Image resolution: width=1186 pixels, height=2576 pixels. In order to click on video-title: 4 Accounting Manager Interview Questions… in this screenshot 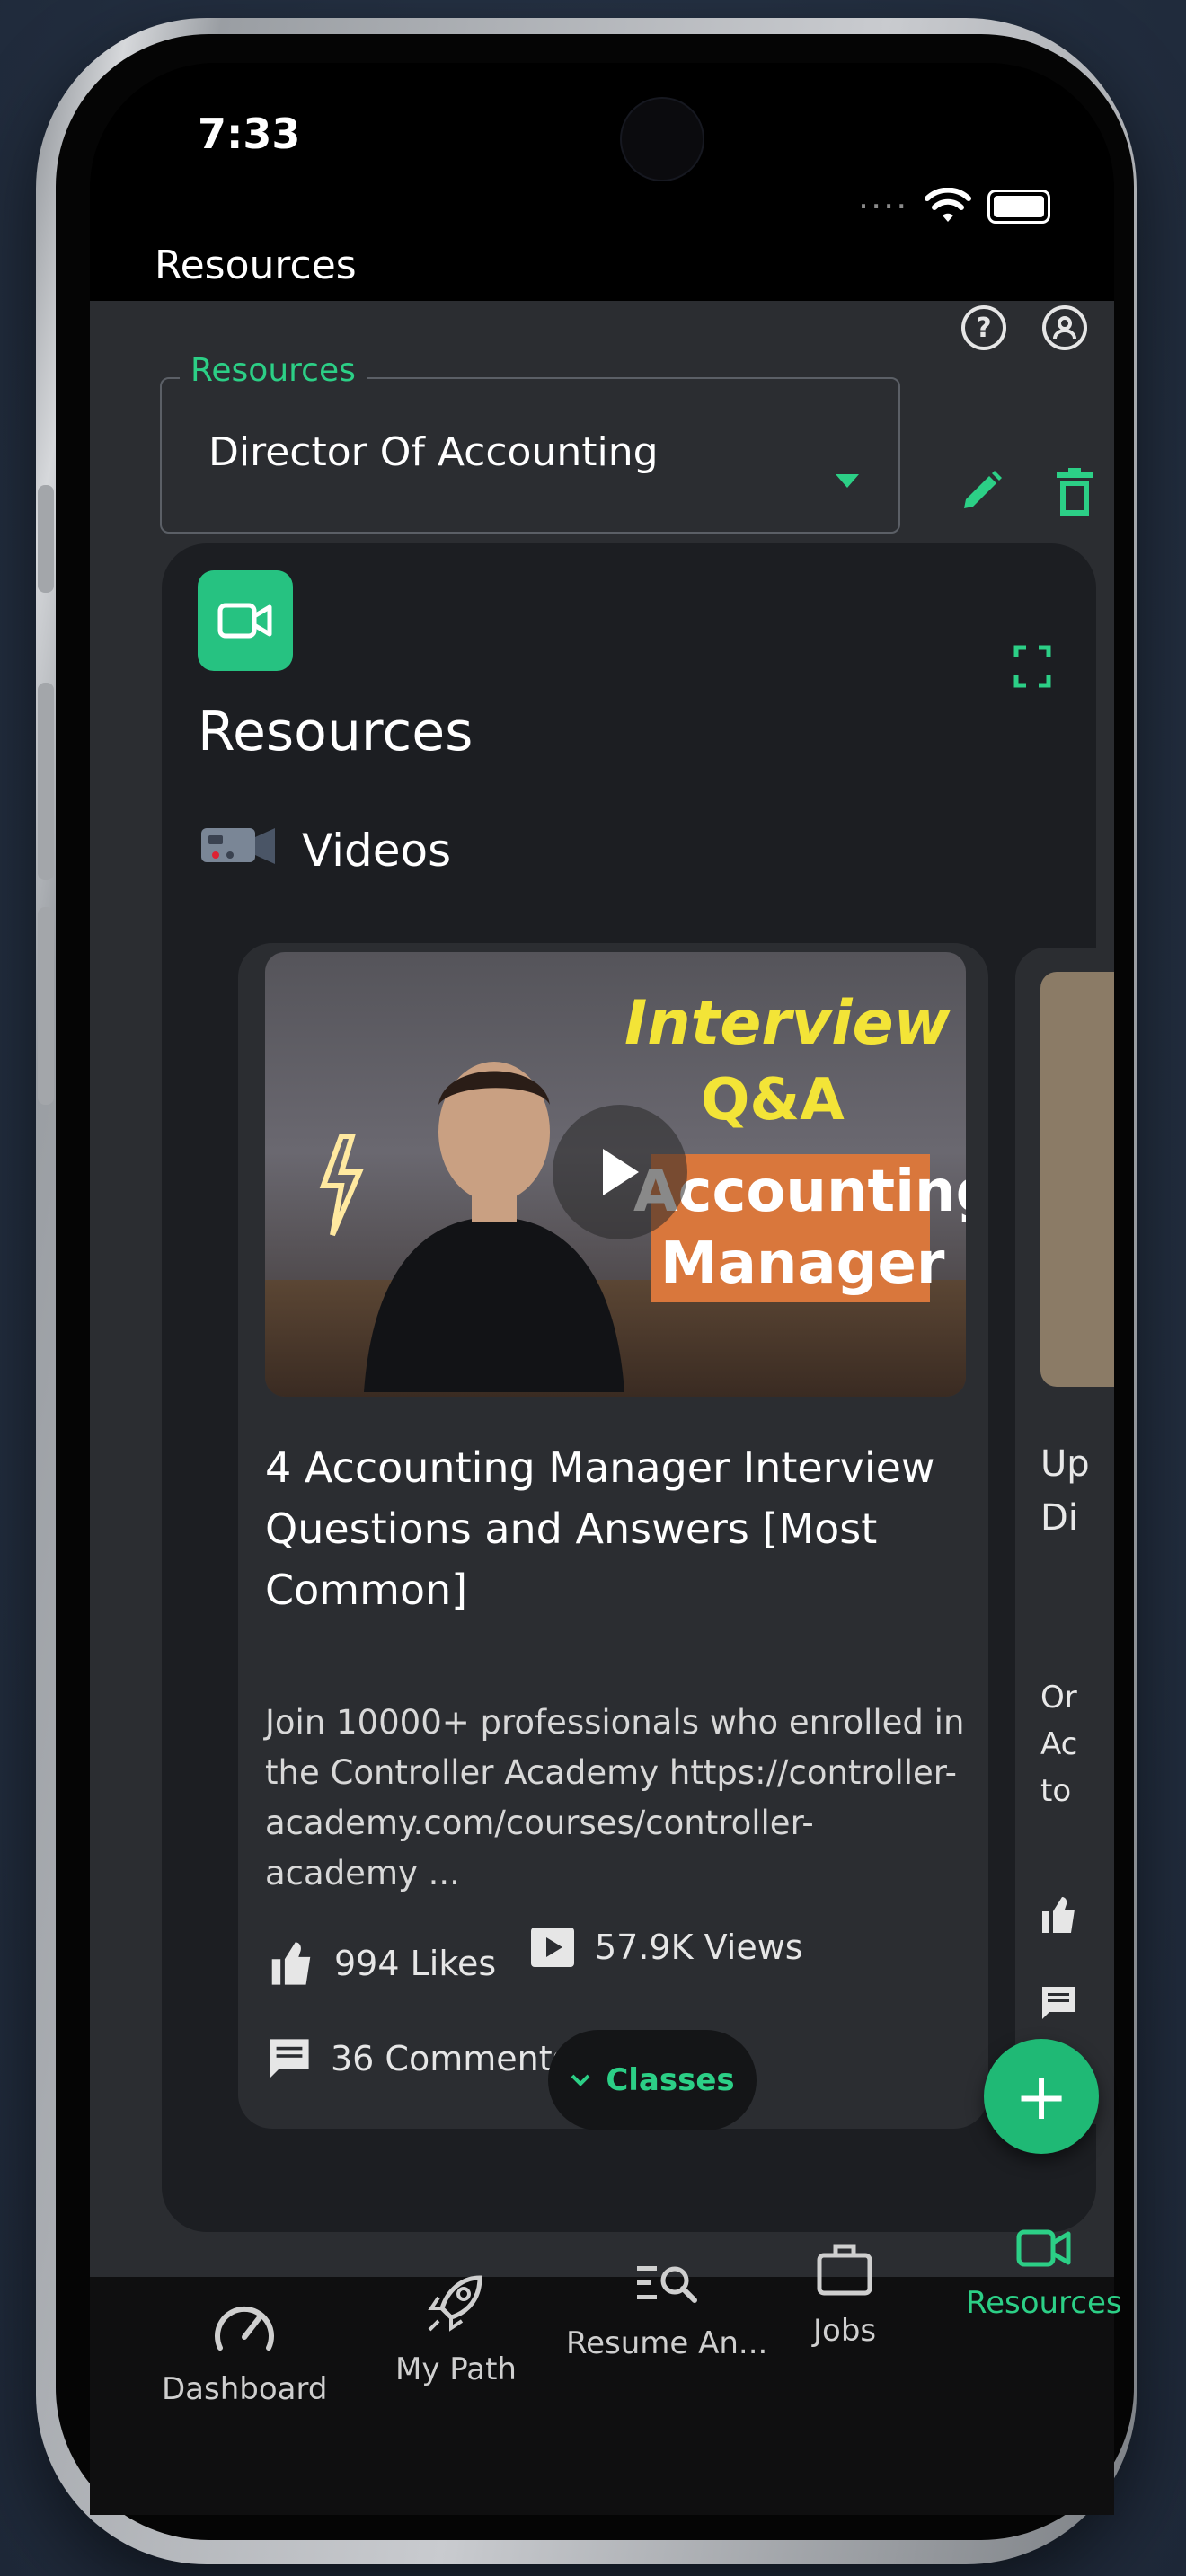, I will do `click(606, 1528)`.